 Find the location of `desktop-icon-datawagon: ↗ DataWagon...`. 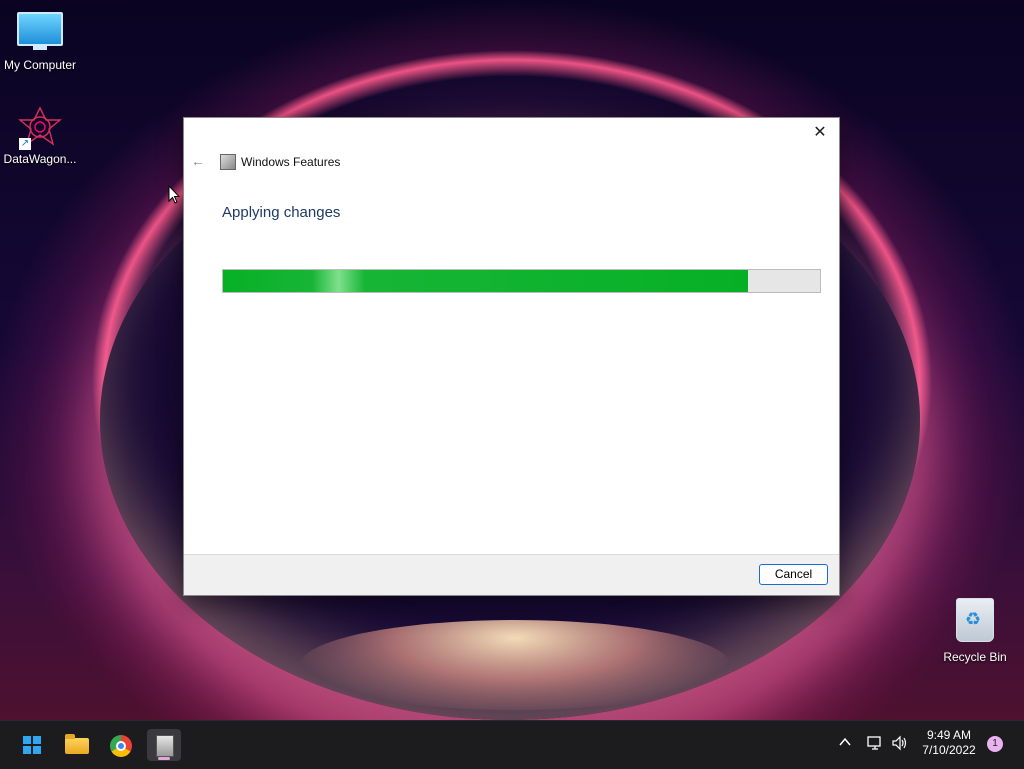

desktop-icon-datawagon: ↗ DataWagon... is located at coordinates (40, 136).